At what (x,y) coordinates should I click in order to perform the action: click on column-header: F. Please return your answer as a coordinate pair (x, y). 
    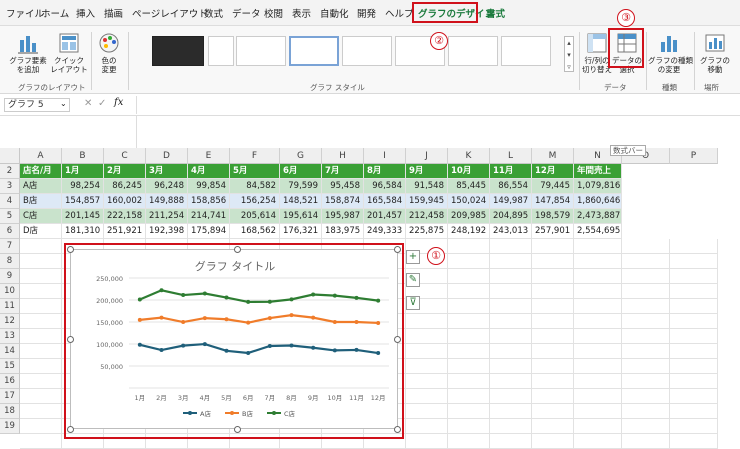
    Looking at the image, I should click on (255, 156).